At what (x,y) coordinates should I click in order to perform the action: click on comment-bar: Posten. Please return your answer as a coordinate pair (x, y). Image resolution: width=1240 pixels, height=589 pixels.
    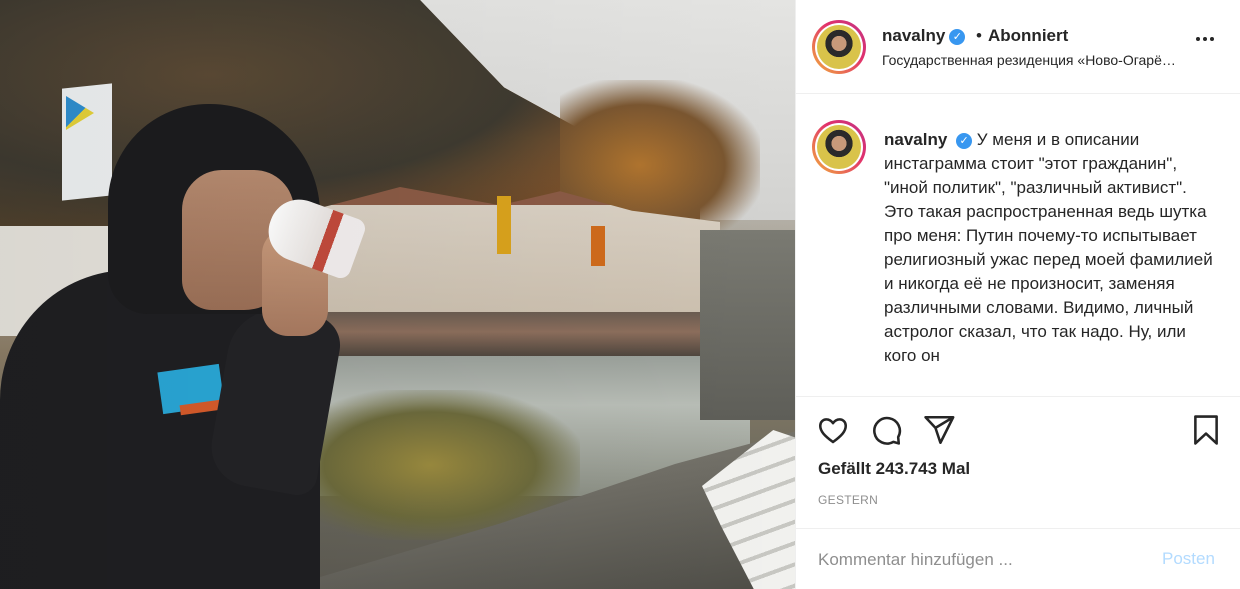
    Looking at the image, I should click on (1018, 558).